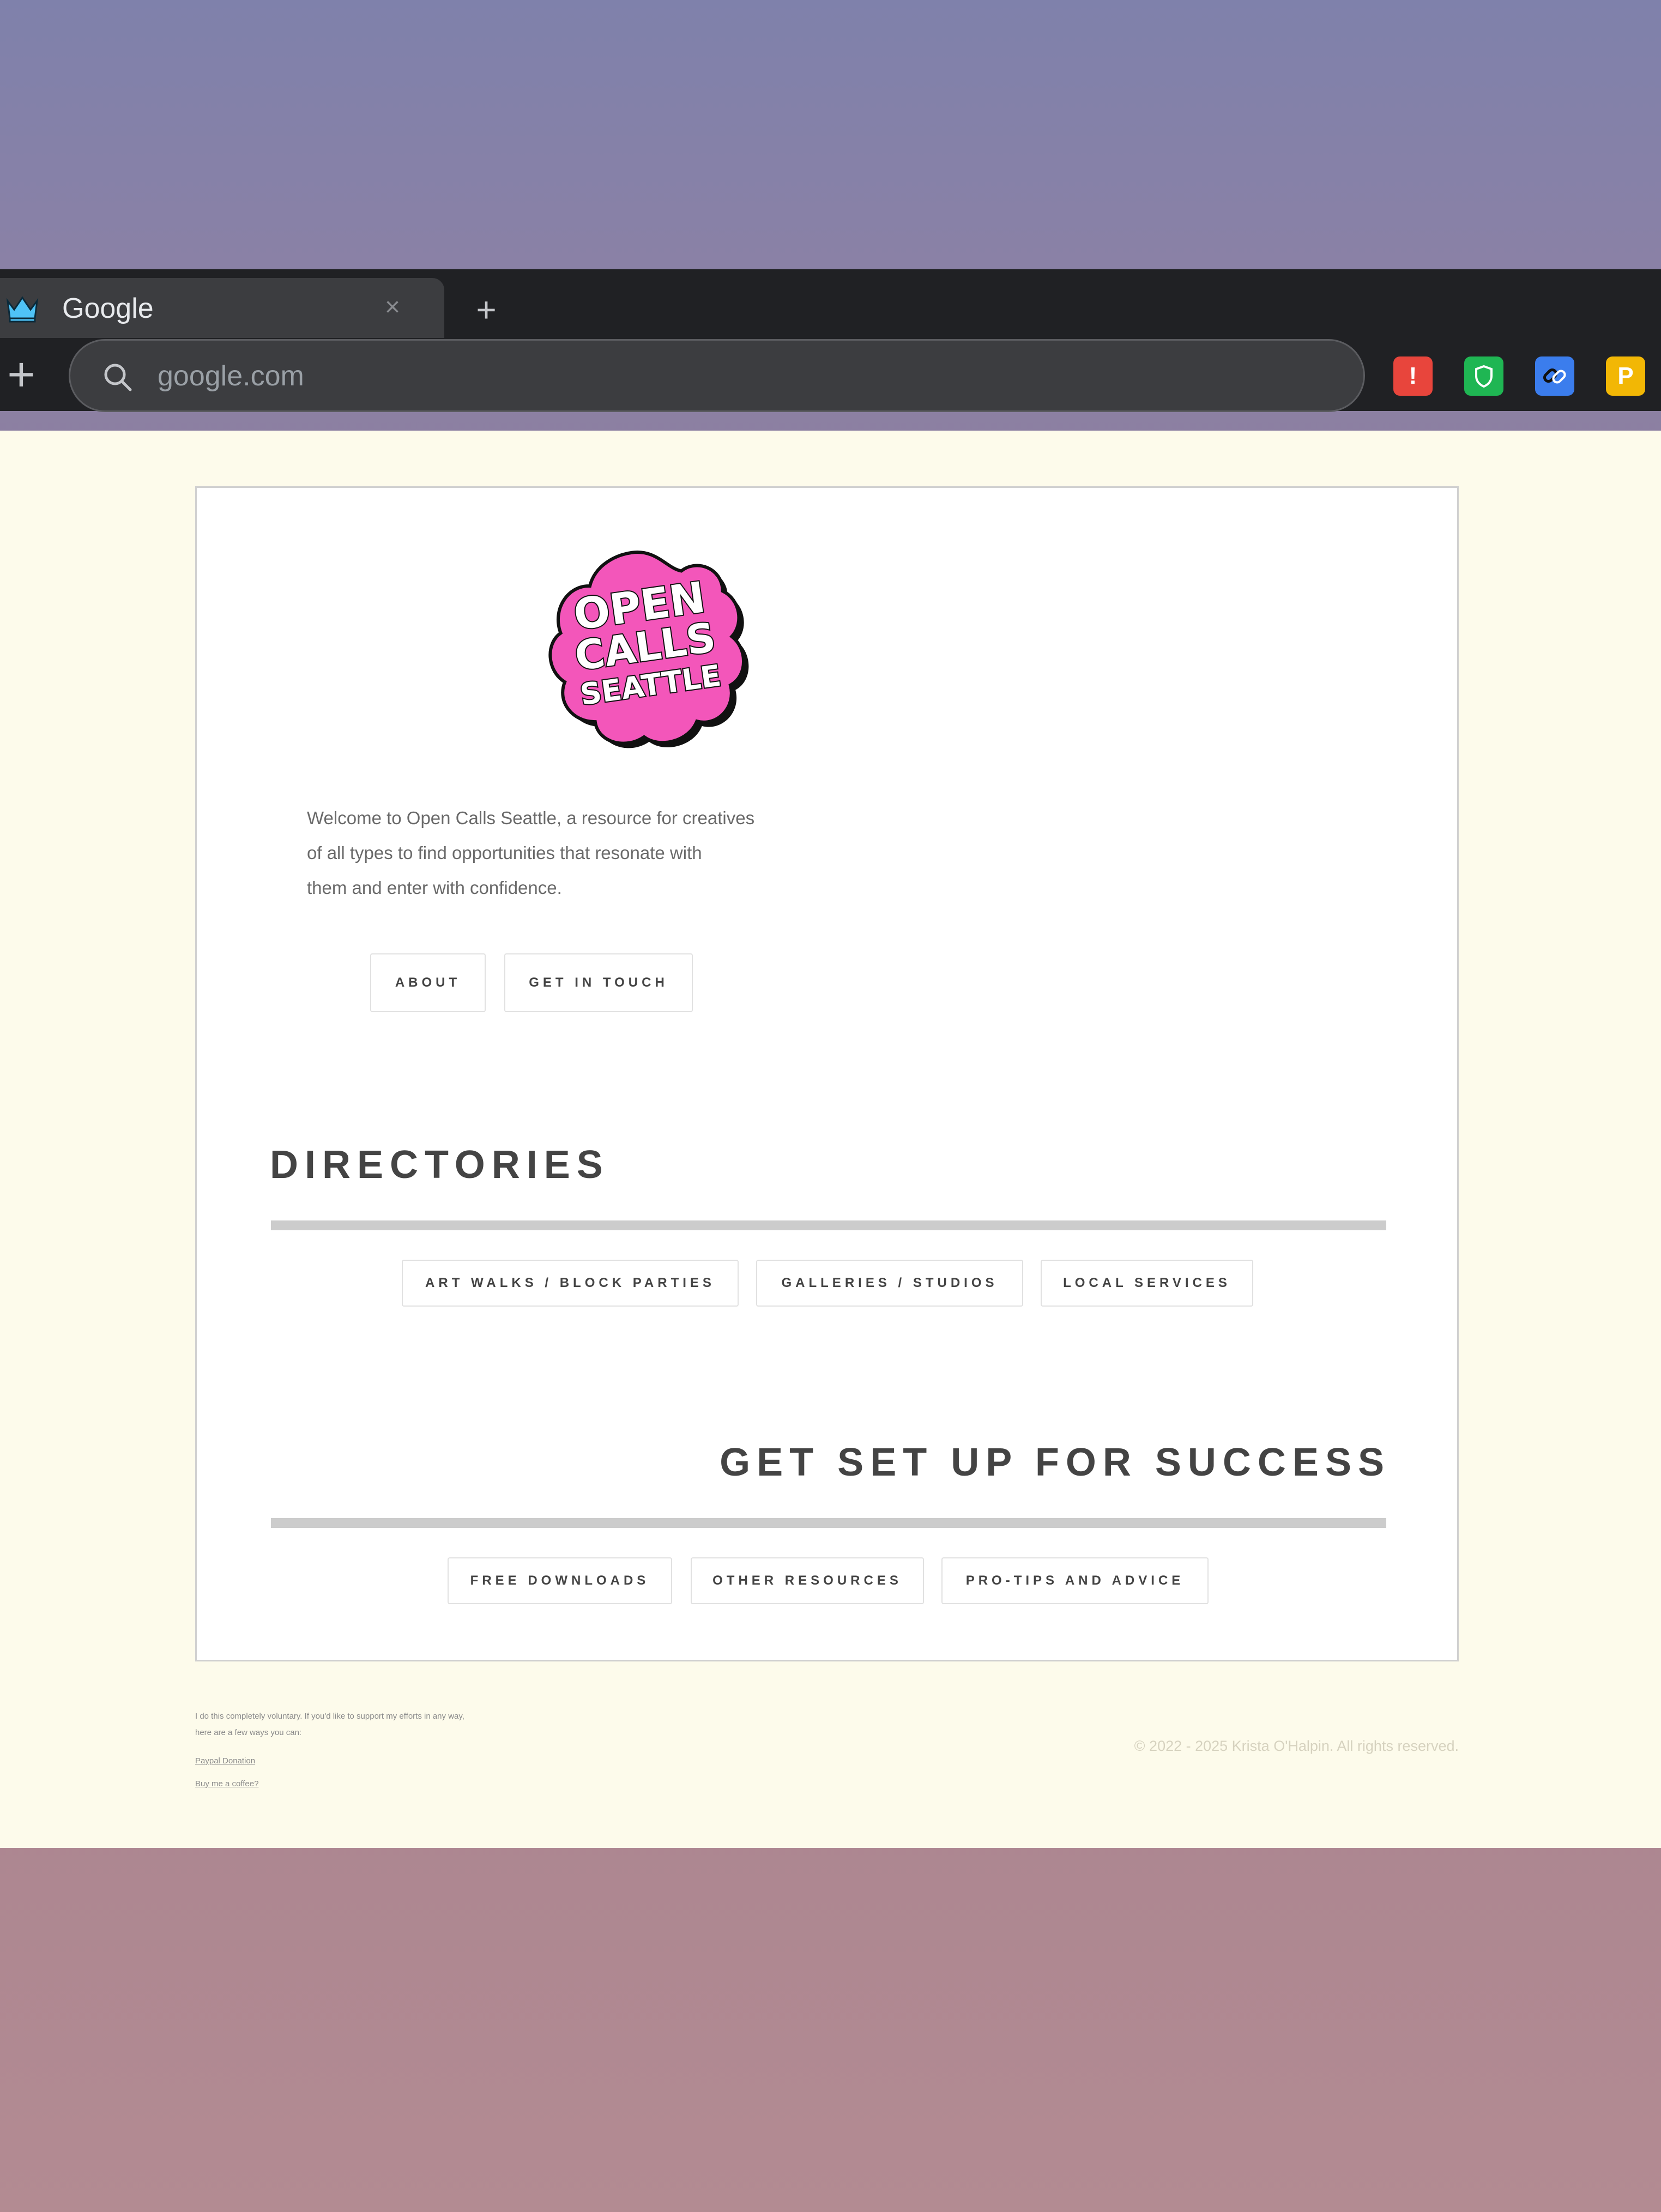 Image resolution: width=1661 pixels, height=2212 pixels. What do you see at coordinates (1075, 1580) in the screenshot?
I see `pro-tips-button: Pro-Tips and Advice` at bounding box center [1075, 1580].